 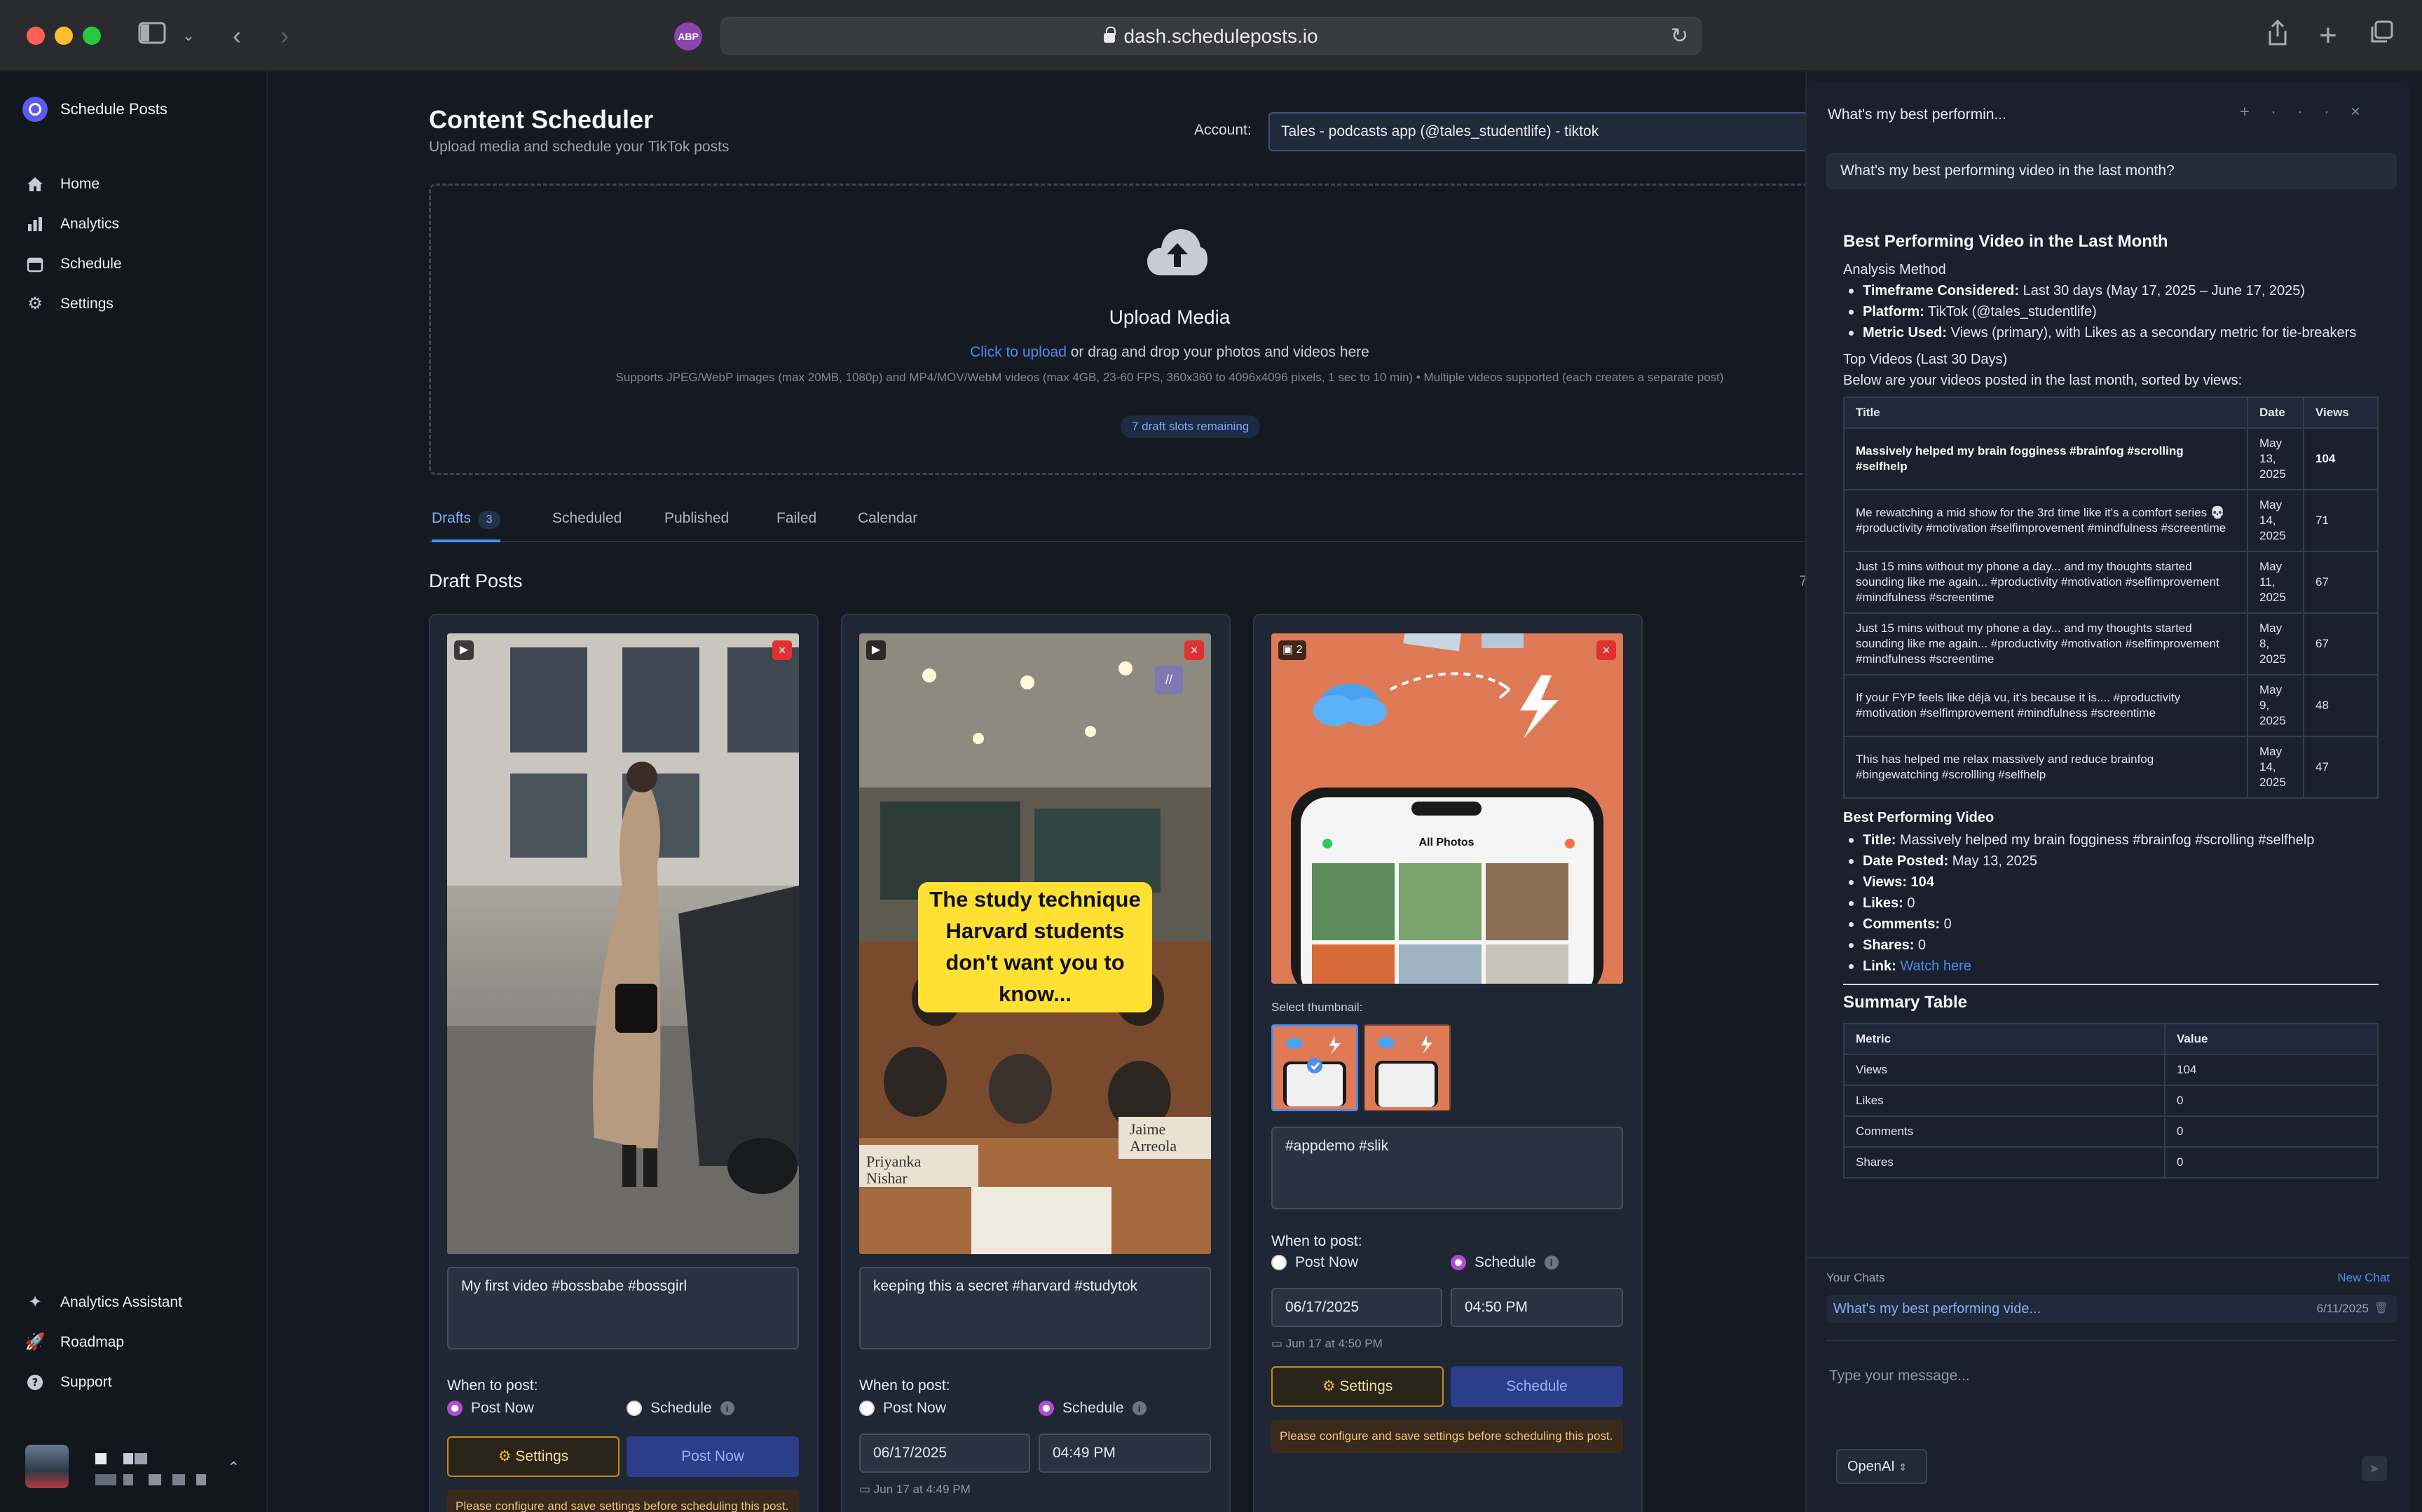 What do you see at coordinates (91, 263) in the screenshot?
I see `sidebar-item-label: Schedule` at bounding box center [91, 263].